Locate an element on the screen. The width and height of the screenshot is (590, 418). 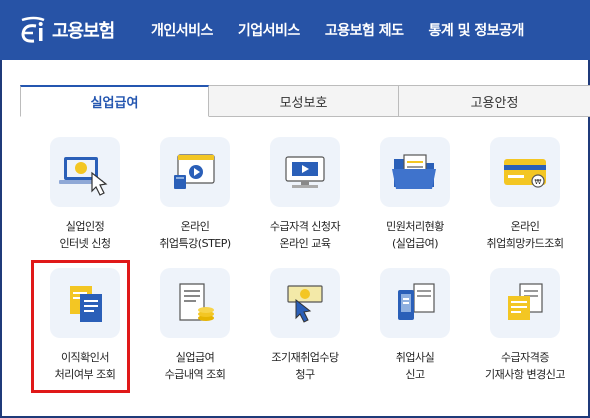
hand-cash-icon is located at coordinates (305, 303).